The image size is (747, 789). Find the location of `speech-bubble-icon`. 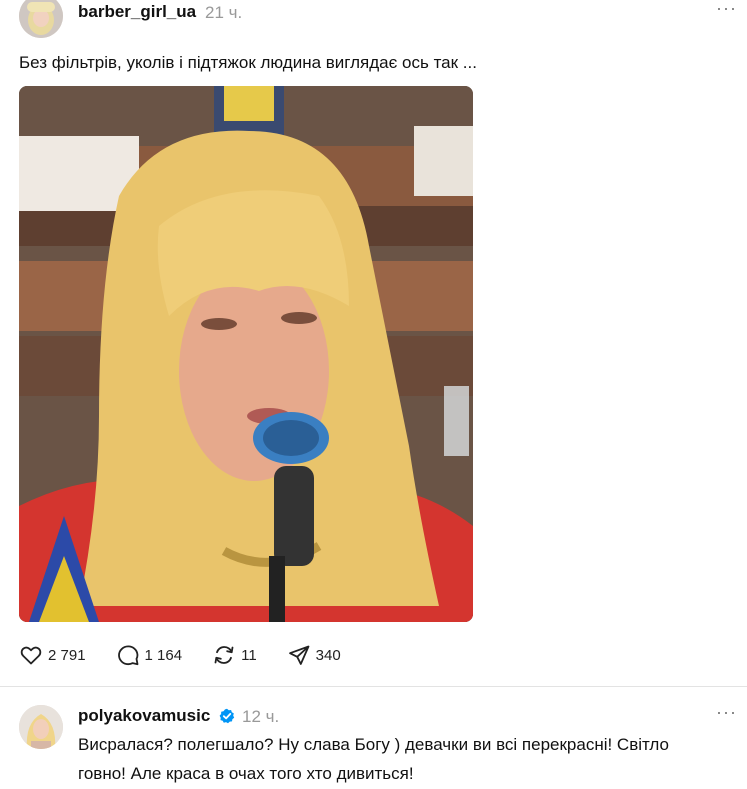

speech-bubble-icon is located at coordinates (127, 655).